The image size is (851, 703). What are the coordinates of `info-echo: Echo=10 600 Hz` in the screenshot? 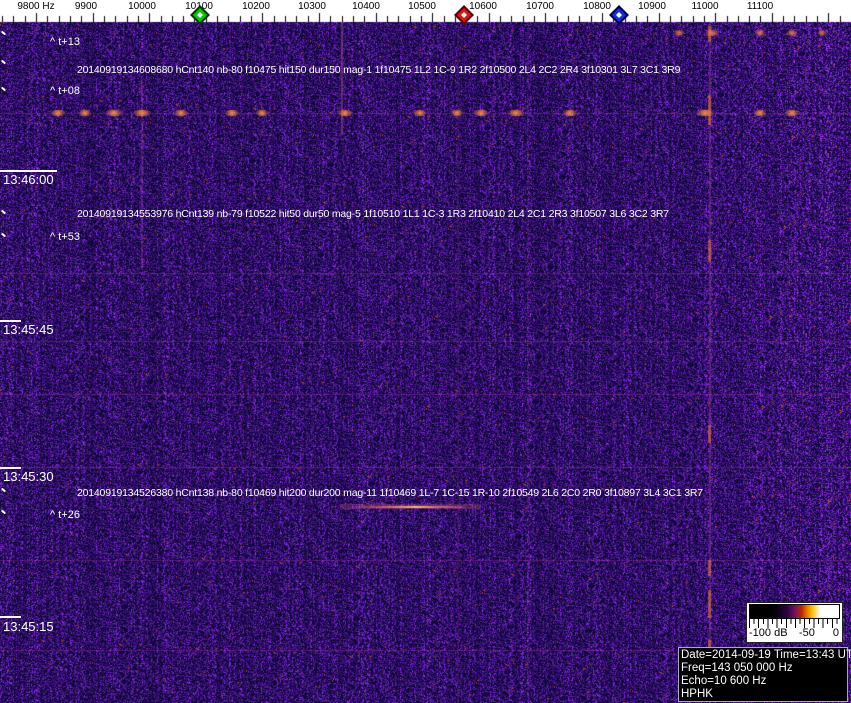 It's located at (724, 681).